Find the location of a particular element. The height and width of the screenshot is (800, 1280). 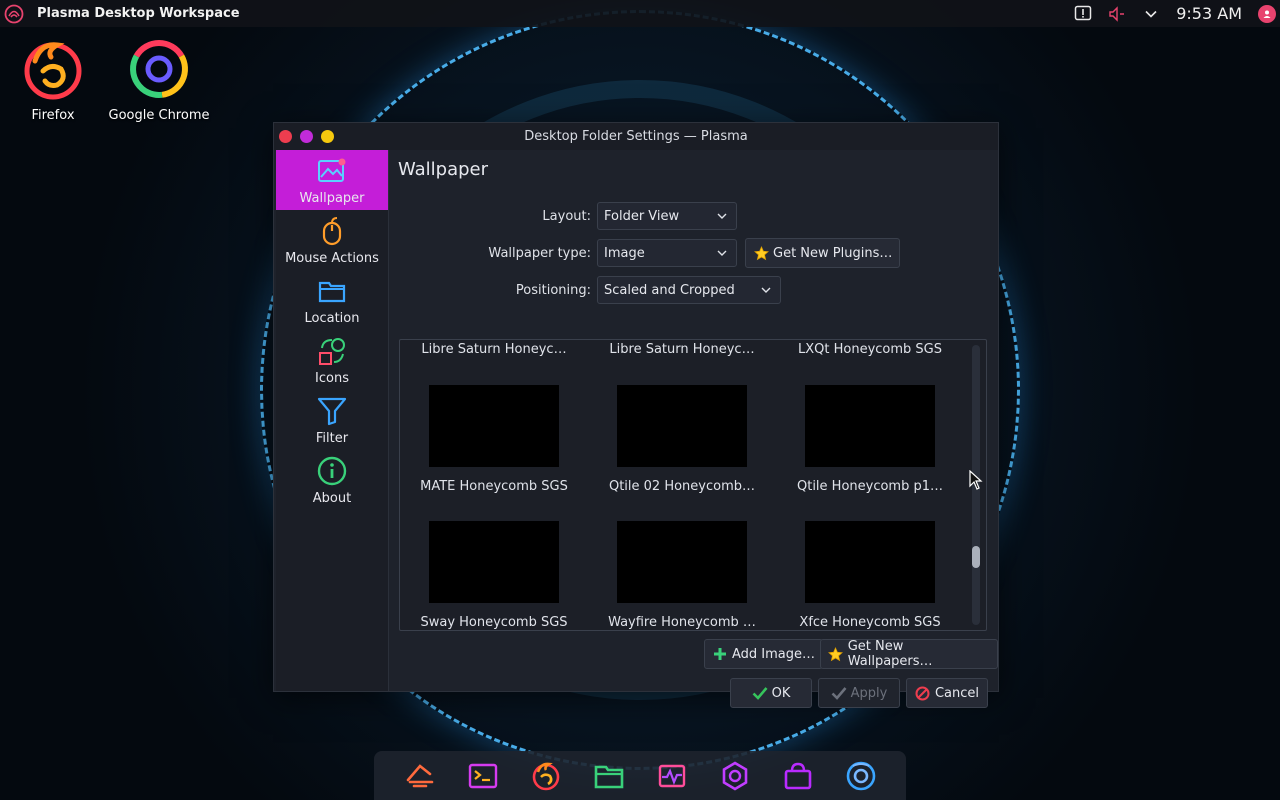

sidebar-item-location: Location is located at coordinates (332, 300).